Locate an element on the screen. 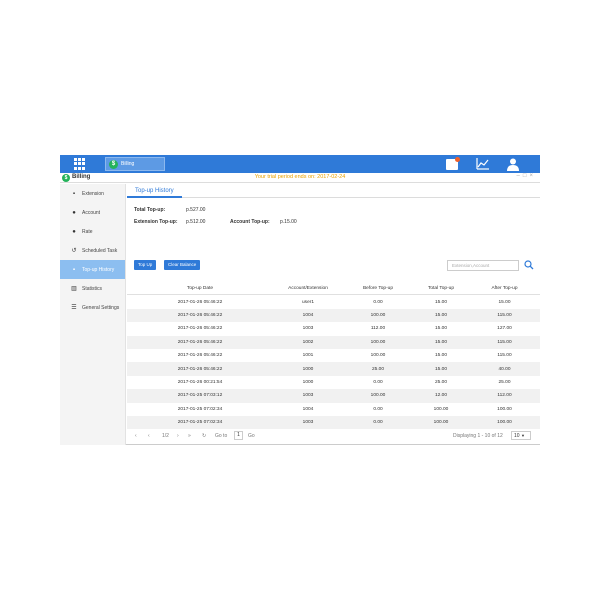 This screenshot has height=600, width=600. total-topup-value: p.527.00 is located at coordinates (196, 210).